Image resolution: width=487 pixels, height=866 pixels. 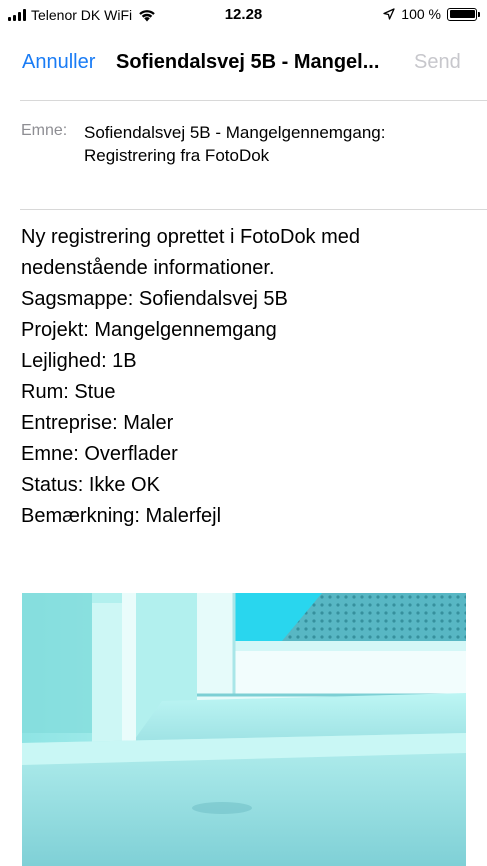 What do you see at coordinates (421, 14) in the screenshot?
I see `battery-percentage: 100 %` at bounding box center [421, 14].